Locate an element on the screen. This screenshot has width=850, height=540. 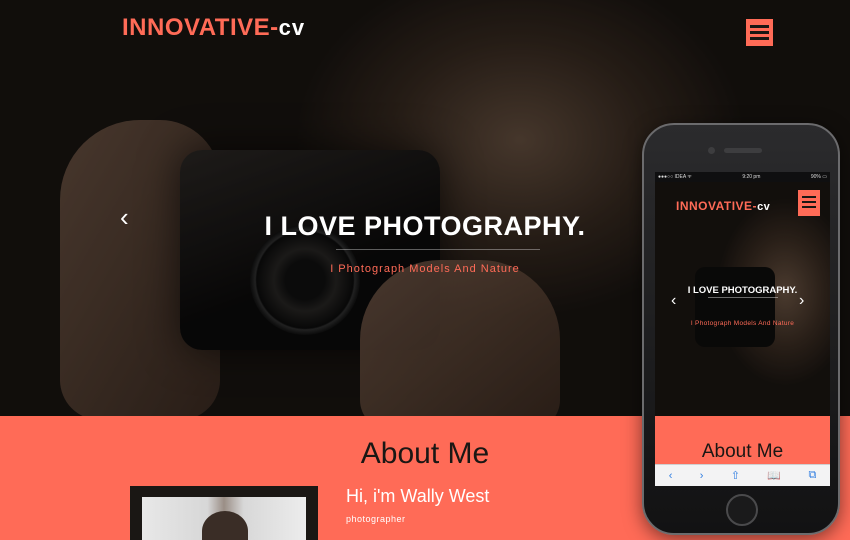
browser-bookmarks-icon: 📖 is located at coordinates (774, 475).